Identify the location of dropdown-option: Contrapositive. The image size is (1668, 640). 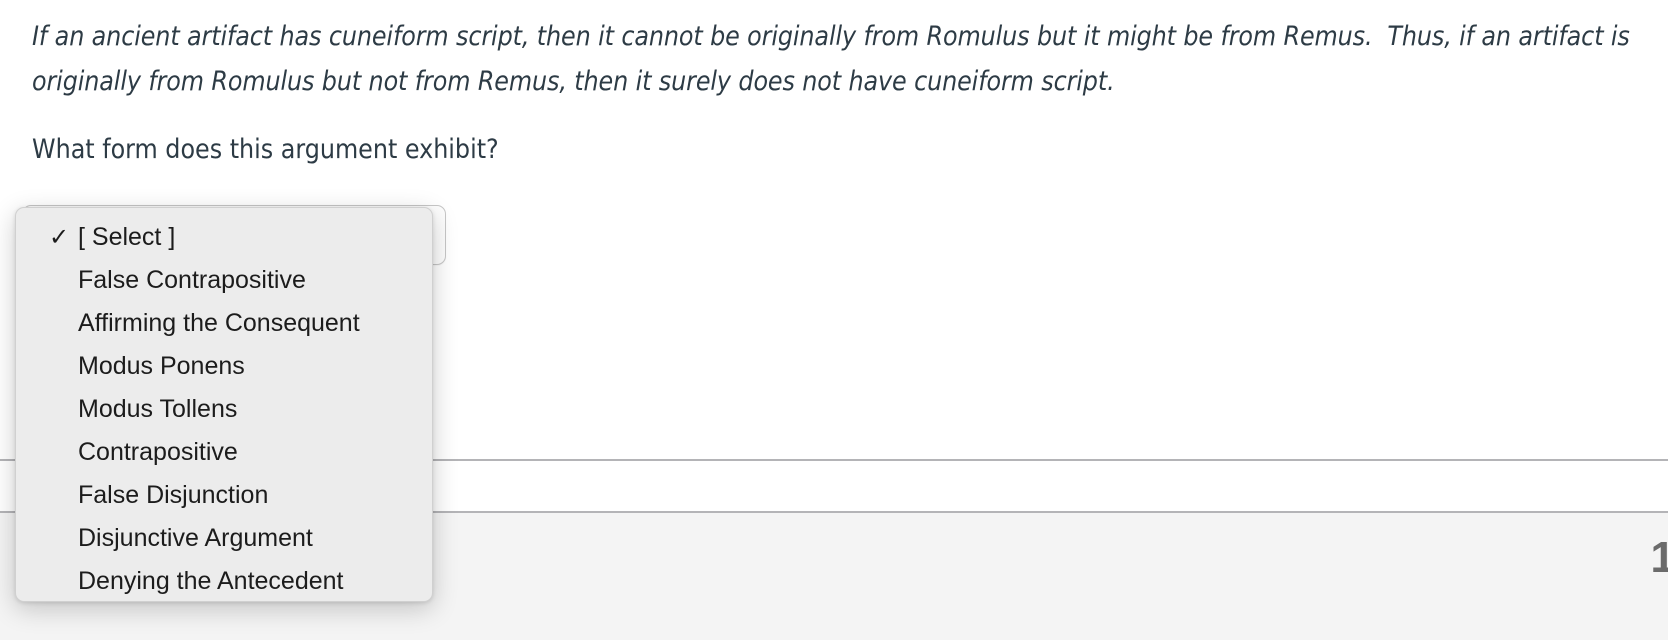
(224, 452).